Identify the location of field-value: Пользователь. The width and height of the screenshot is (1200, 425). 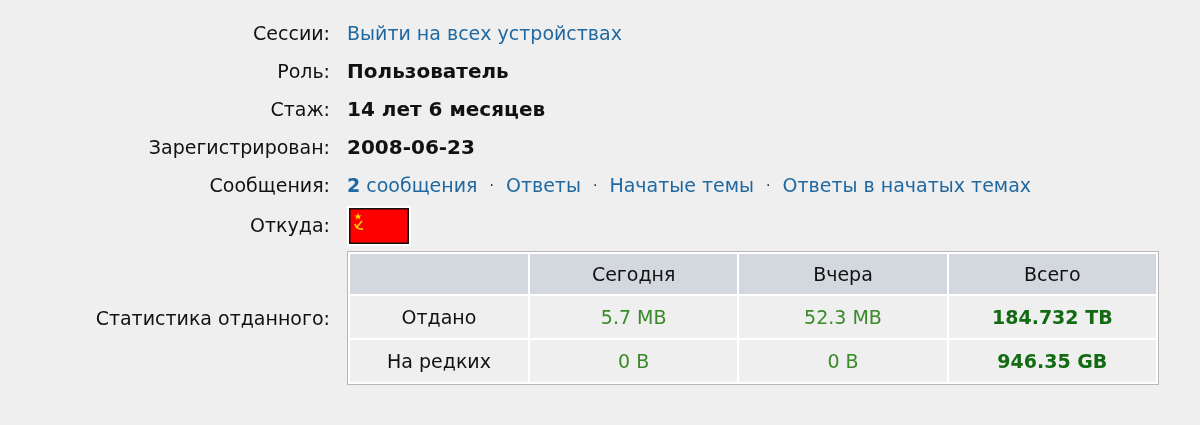
(428, 71).